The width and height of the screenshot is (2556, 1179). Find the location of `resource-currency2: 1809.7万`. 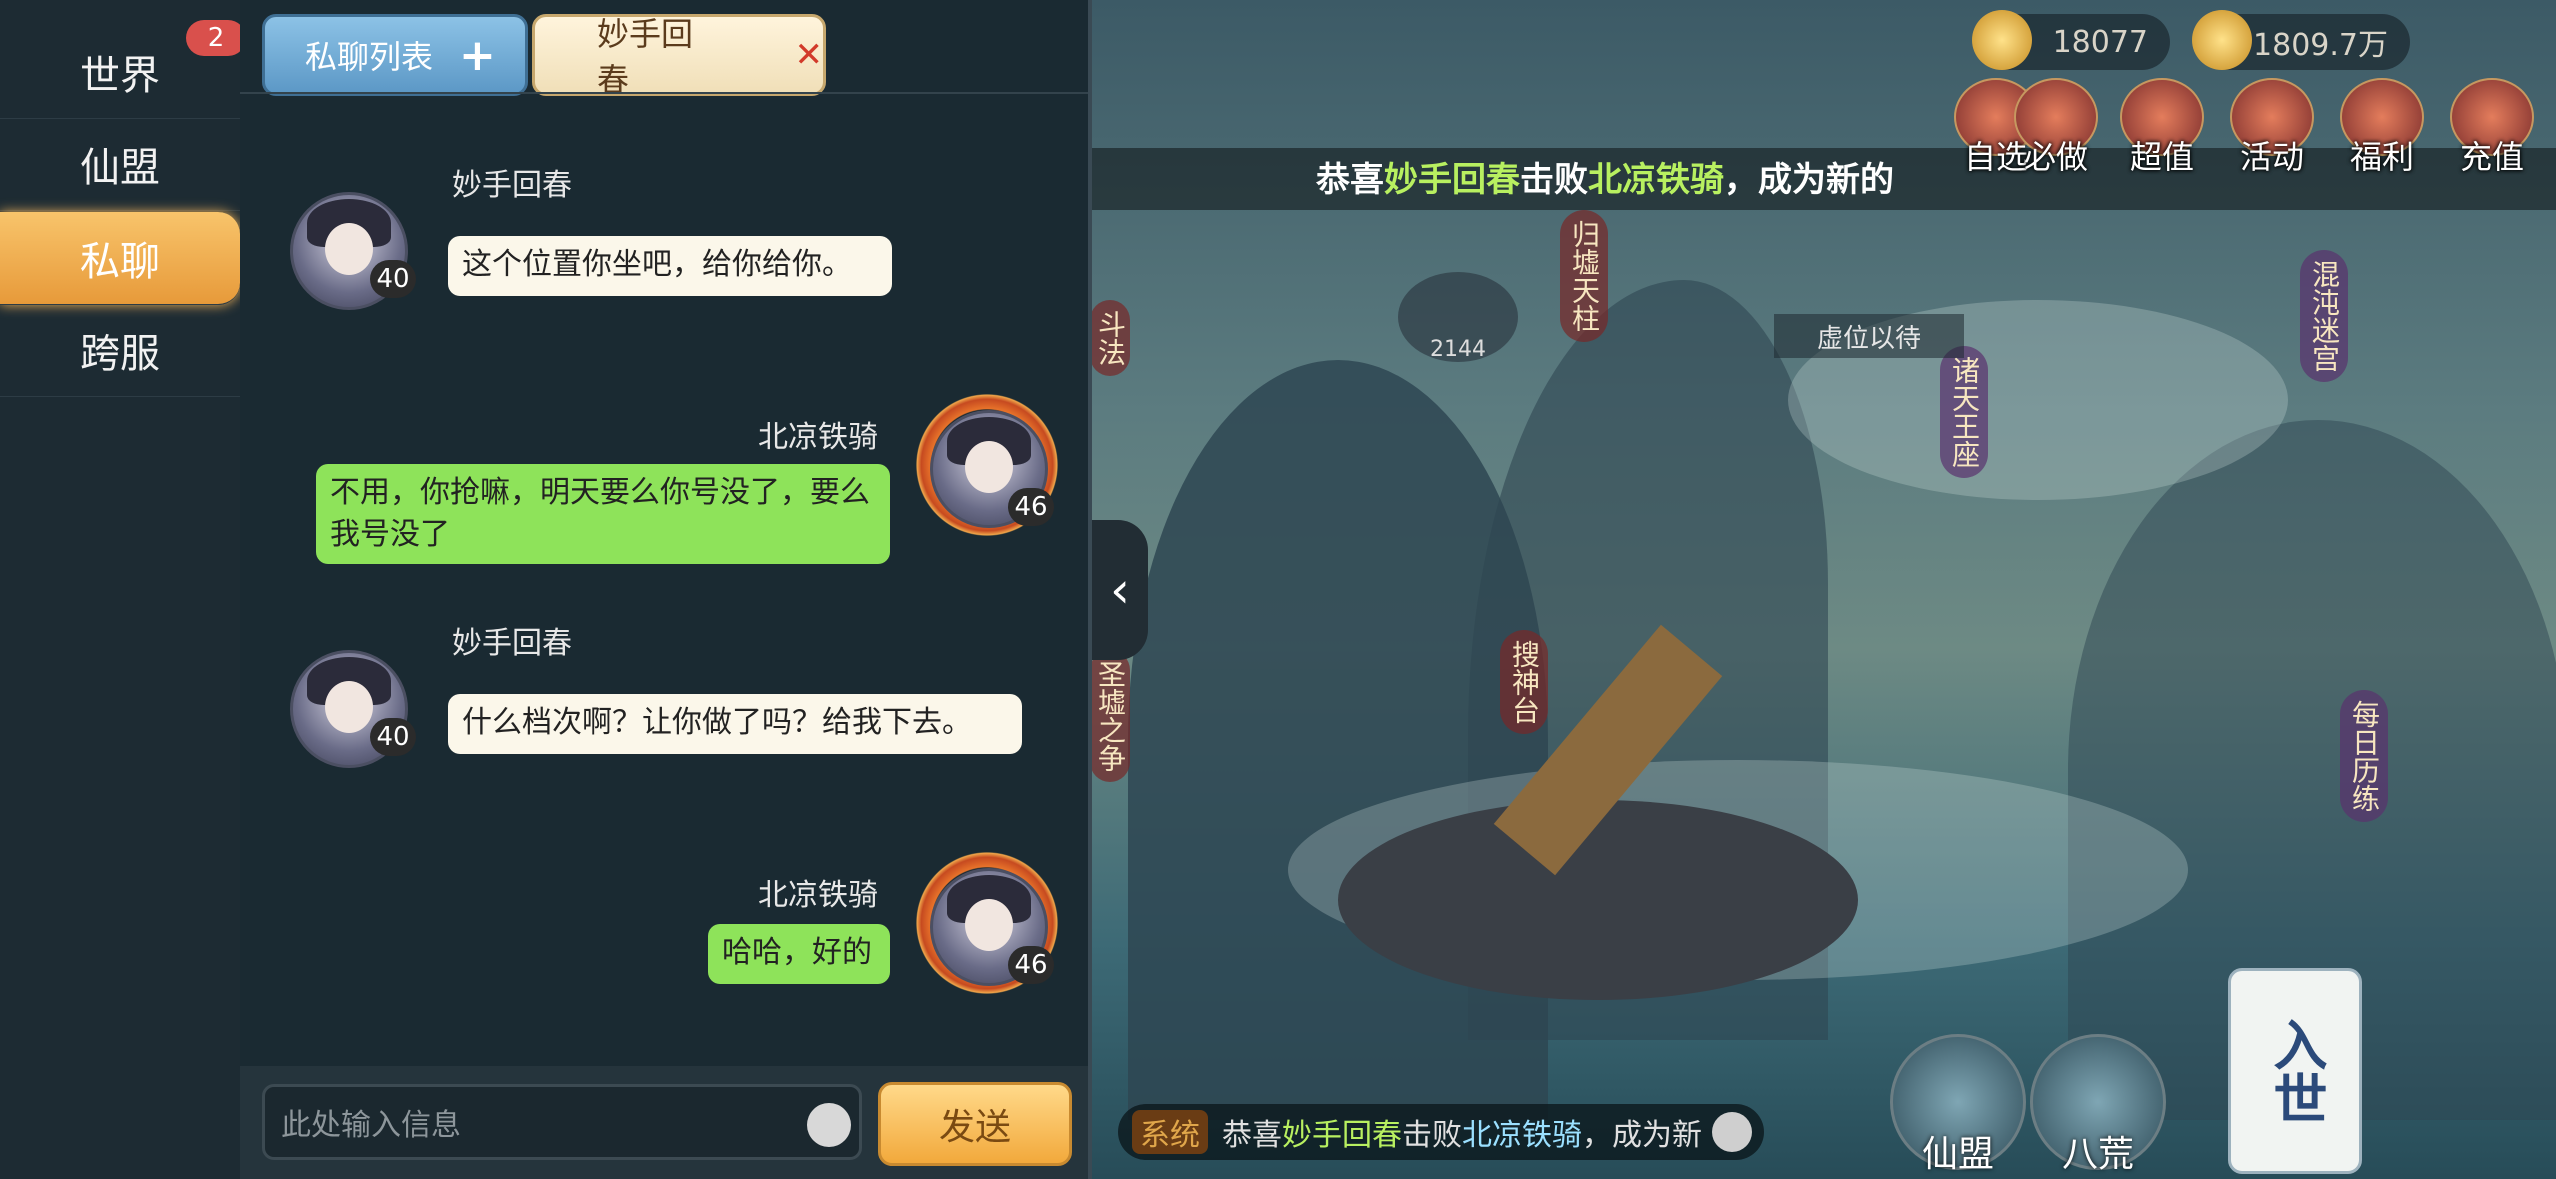

resource-currency2: 1809.7万 is located at coordinates (2301, 40).